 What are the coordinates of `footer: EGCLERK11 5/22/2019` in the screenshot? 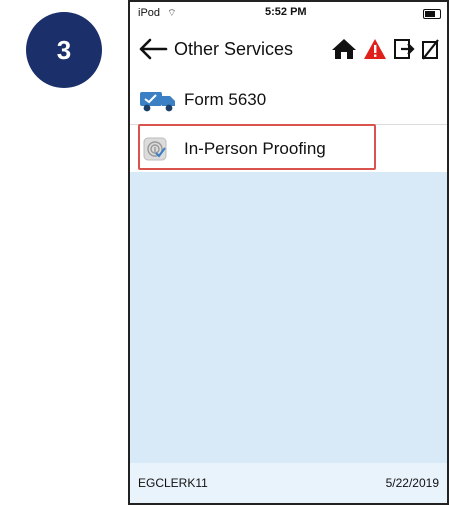 It's located at (288, 483).